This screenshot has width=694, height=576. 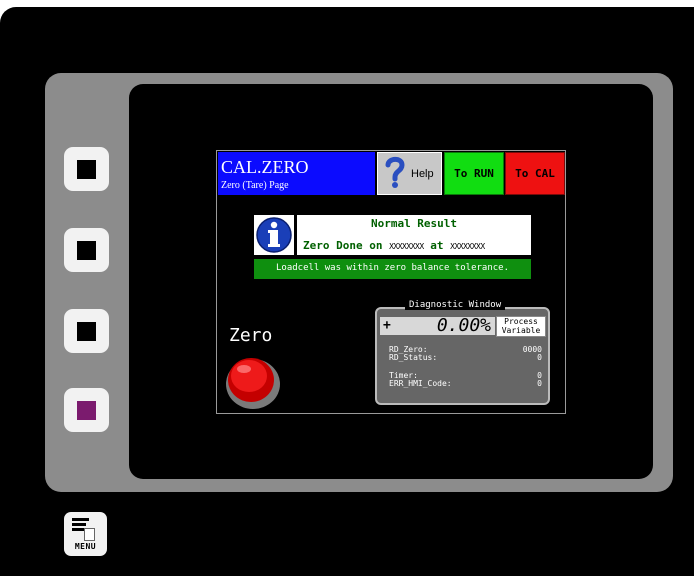 What do you see at coordinates (414, 223) in the screenshot?
I see `result-title: Normal Result` at bounding box center [414, 223].